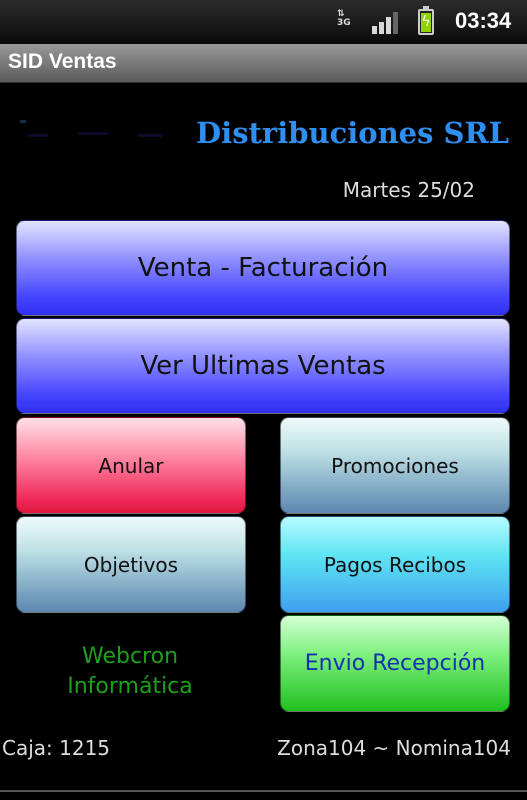  Describe the element at coordinates (56, 748) in the screenshot. I see `caja-label: Caja: 1215` at that location.